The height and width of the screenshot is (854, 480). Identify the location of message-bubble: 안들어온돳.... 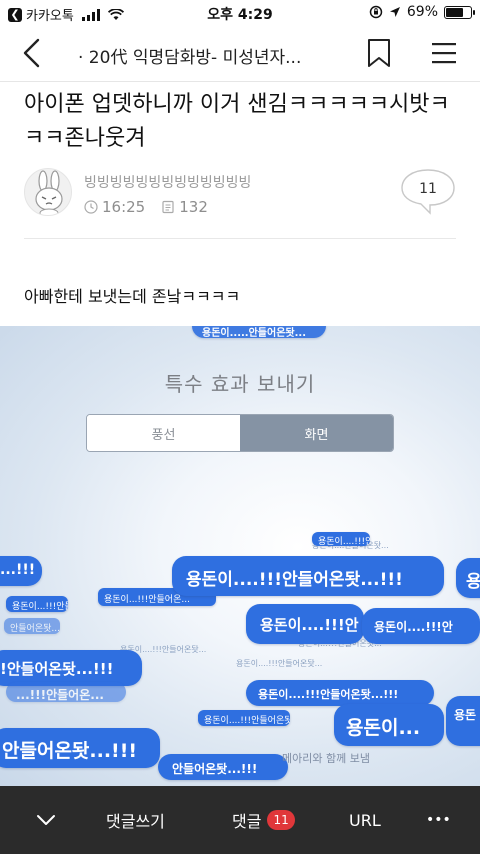
(32, 626).